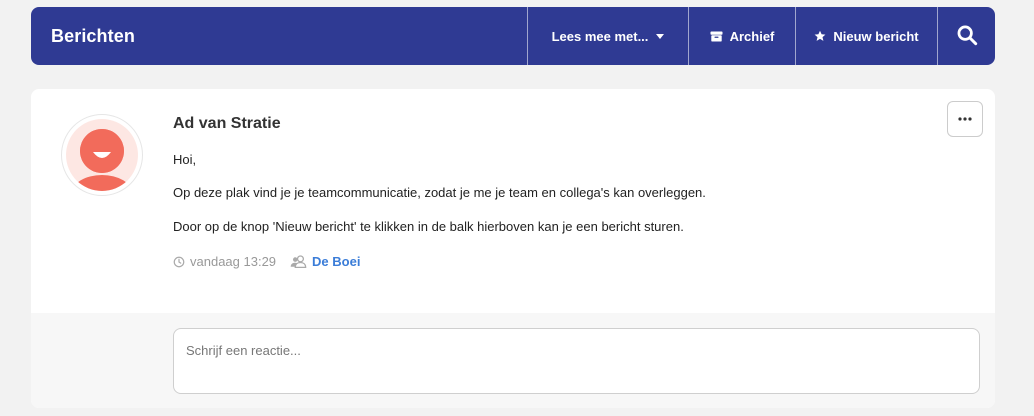  I want to click on new-message-button: Nieuw bericht, so click(866, 36).